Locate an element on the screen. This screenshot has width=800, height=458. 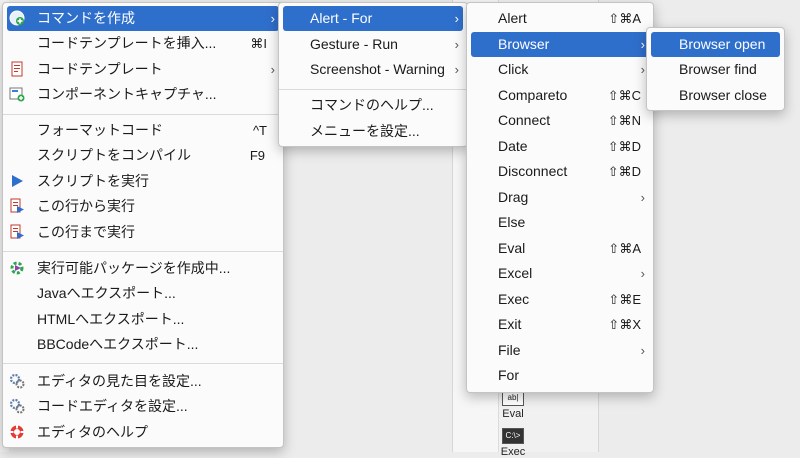
menu-item-disconnect: Disconnect ⇧⌘D is located at coordinates (560, 171).